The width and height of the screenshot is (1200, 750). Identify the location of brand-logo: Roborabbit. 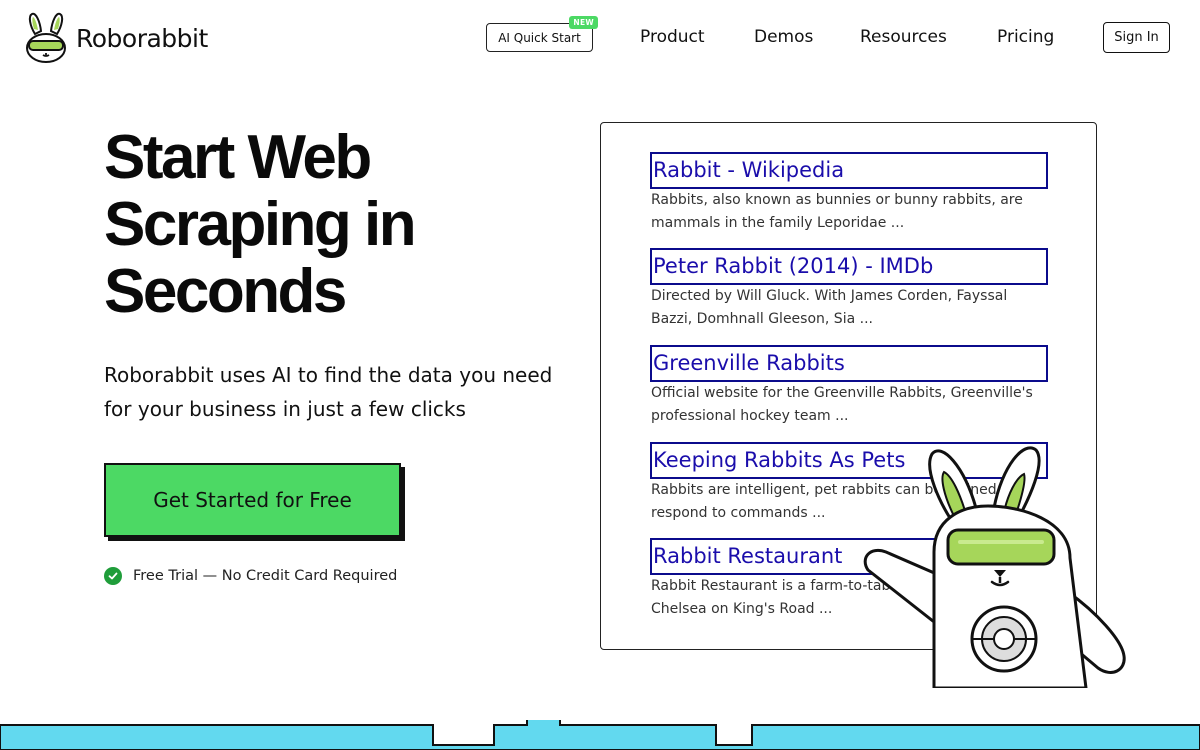
(115, 38).